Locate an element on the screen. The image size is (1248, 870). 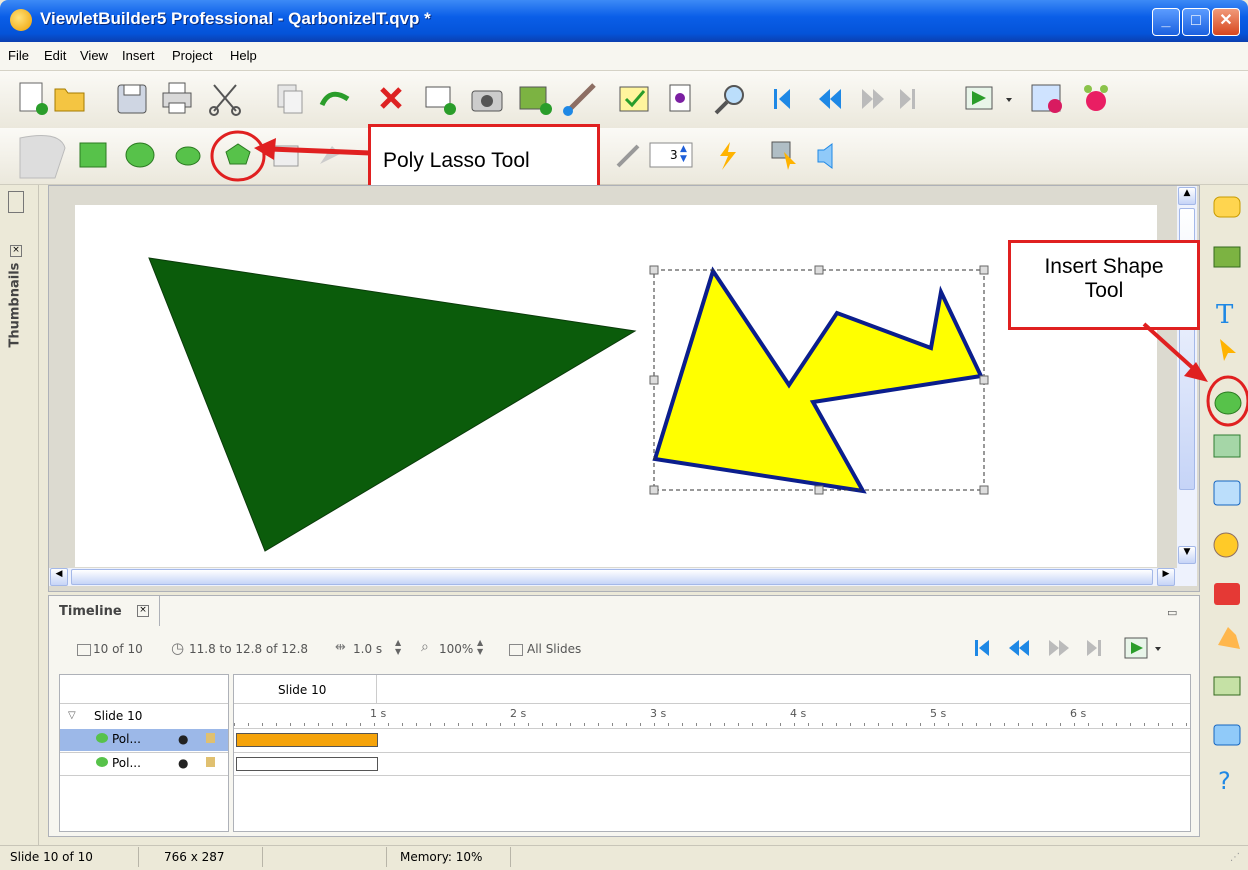
callout-tool-icon is located at coordinates (1227, 207).